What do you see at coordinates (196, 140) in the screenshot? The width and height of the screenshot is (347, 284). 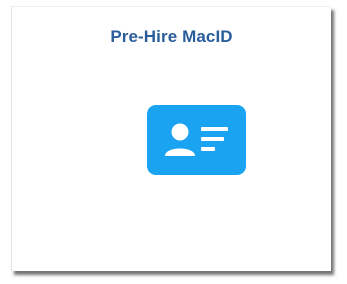 I see `id-card-icon` at bounding box center [196, 140].